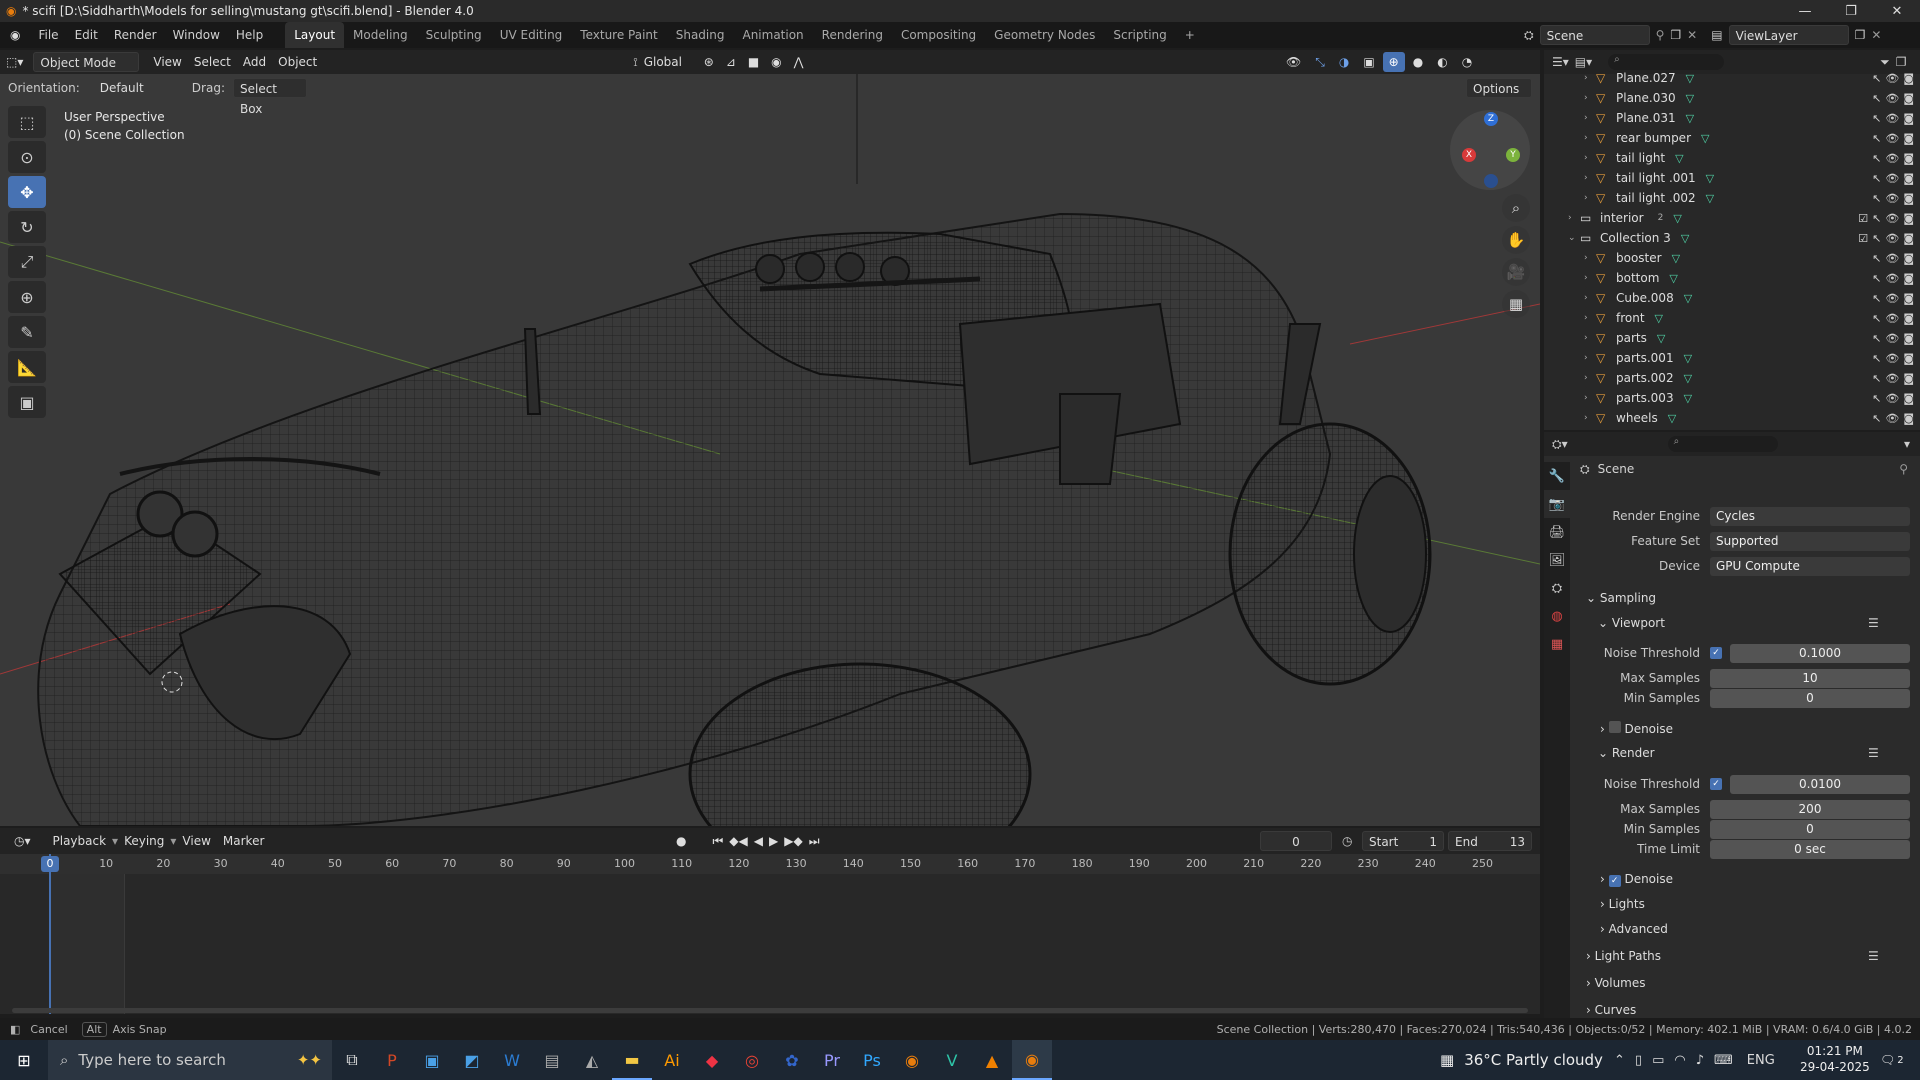  What do you see at coordinates (1491, 181) in the screenshot?
I see `gizmo-neg-z` at bounding box center [1491, 181].